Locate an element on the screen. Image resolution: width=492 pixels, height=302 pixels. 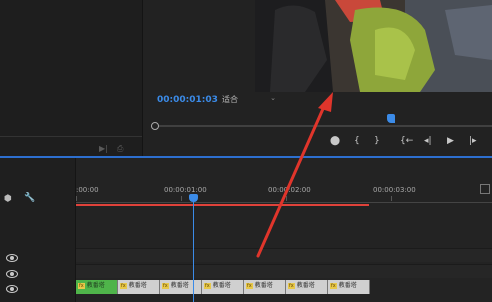
playhead-line is located at coordinates (193, 250).